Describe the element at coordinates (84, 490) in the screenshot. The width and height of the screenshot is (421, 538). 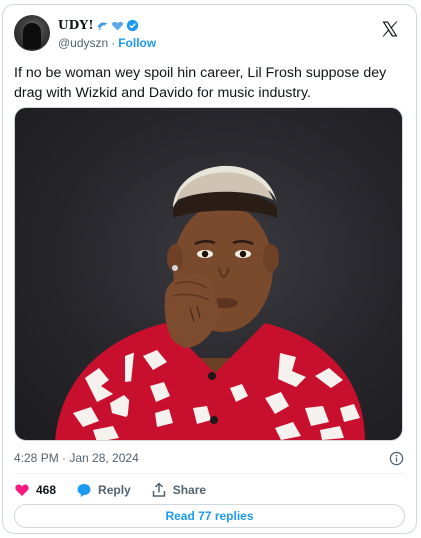
I see `reply-bubble-icon` at that location.